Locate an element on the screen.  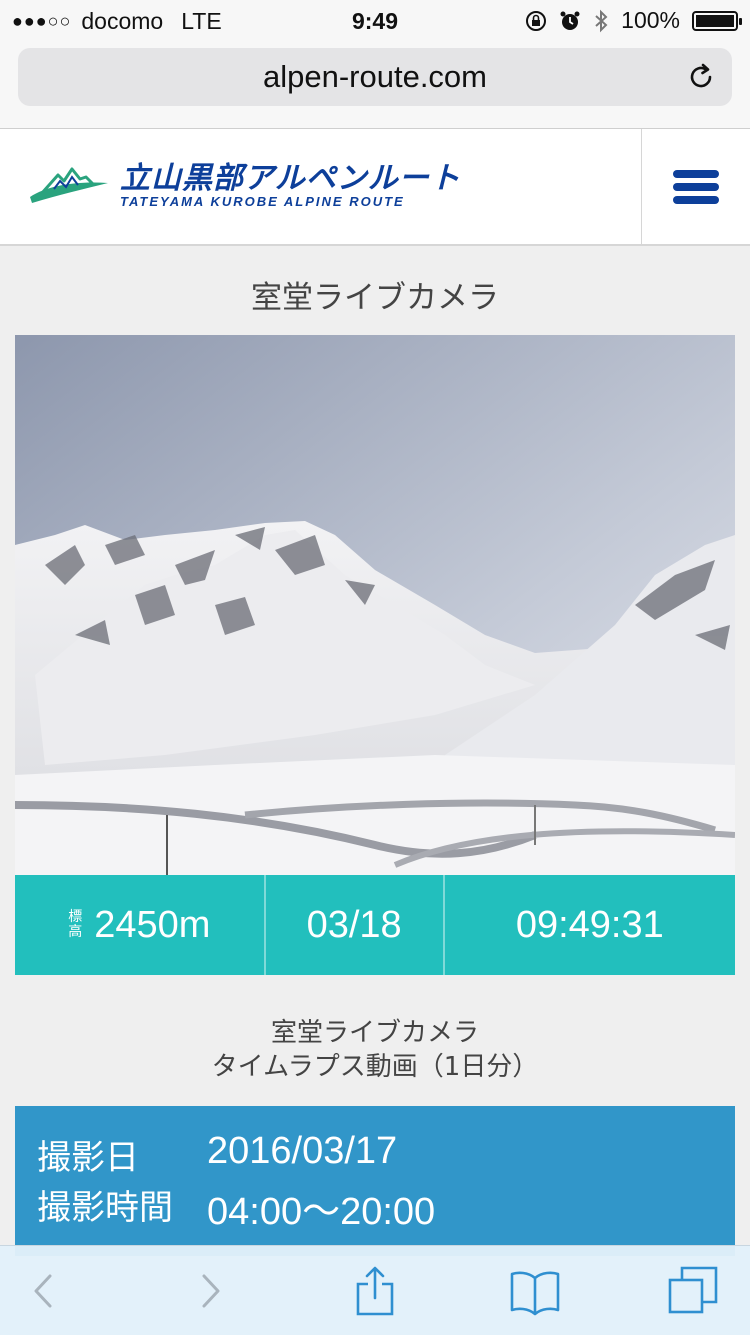
shoot-date-row: 撮影日 2016/03/17 is located at coordinates (217, 1154).